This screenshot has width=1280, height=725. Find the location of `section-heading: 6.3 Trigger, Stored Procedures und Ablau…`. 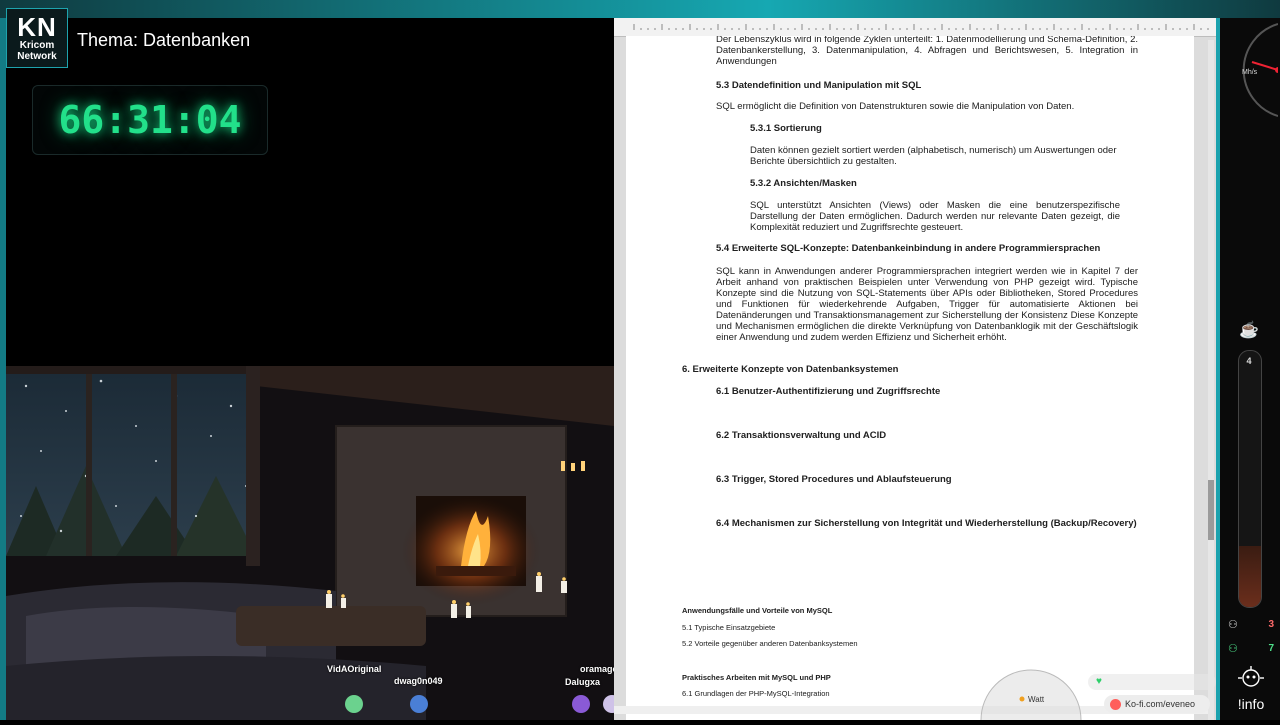

section-heading: 6.3 Trigger, Stored Procedures und Ablau… is located at coordinates (834, 479).